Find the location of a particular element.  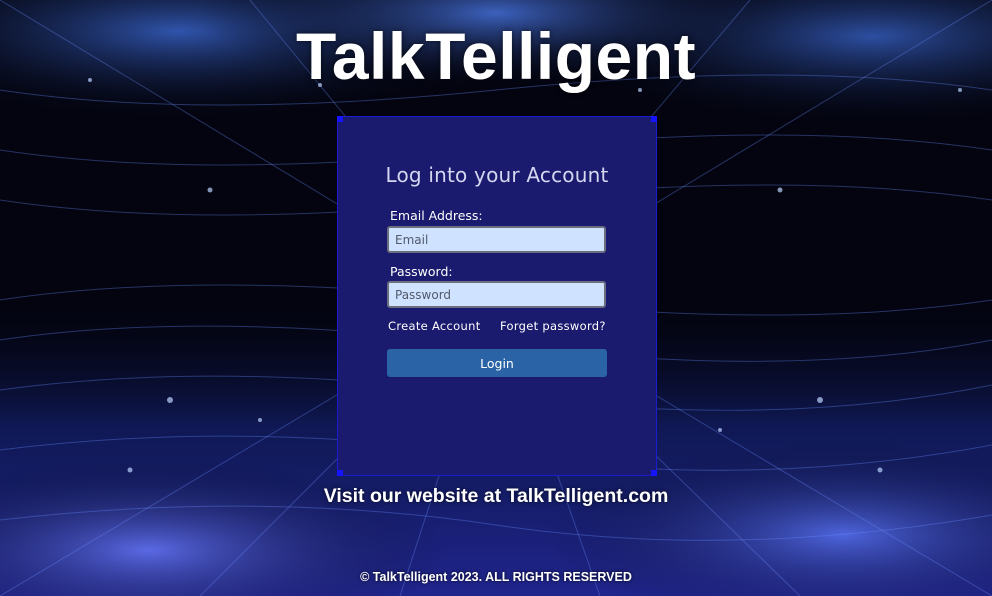

email-label: Email Address: is located at coordinates (436, 215).